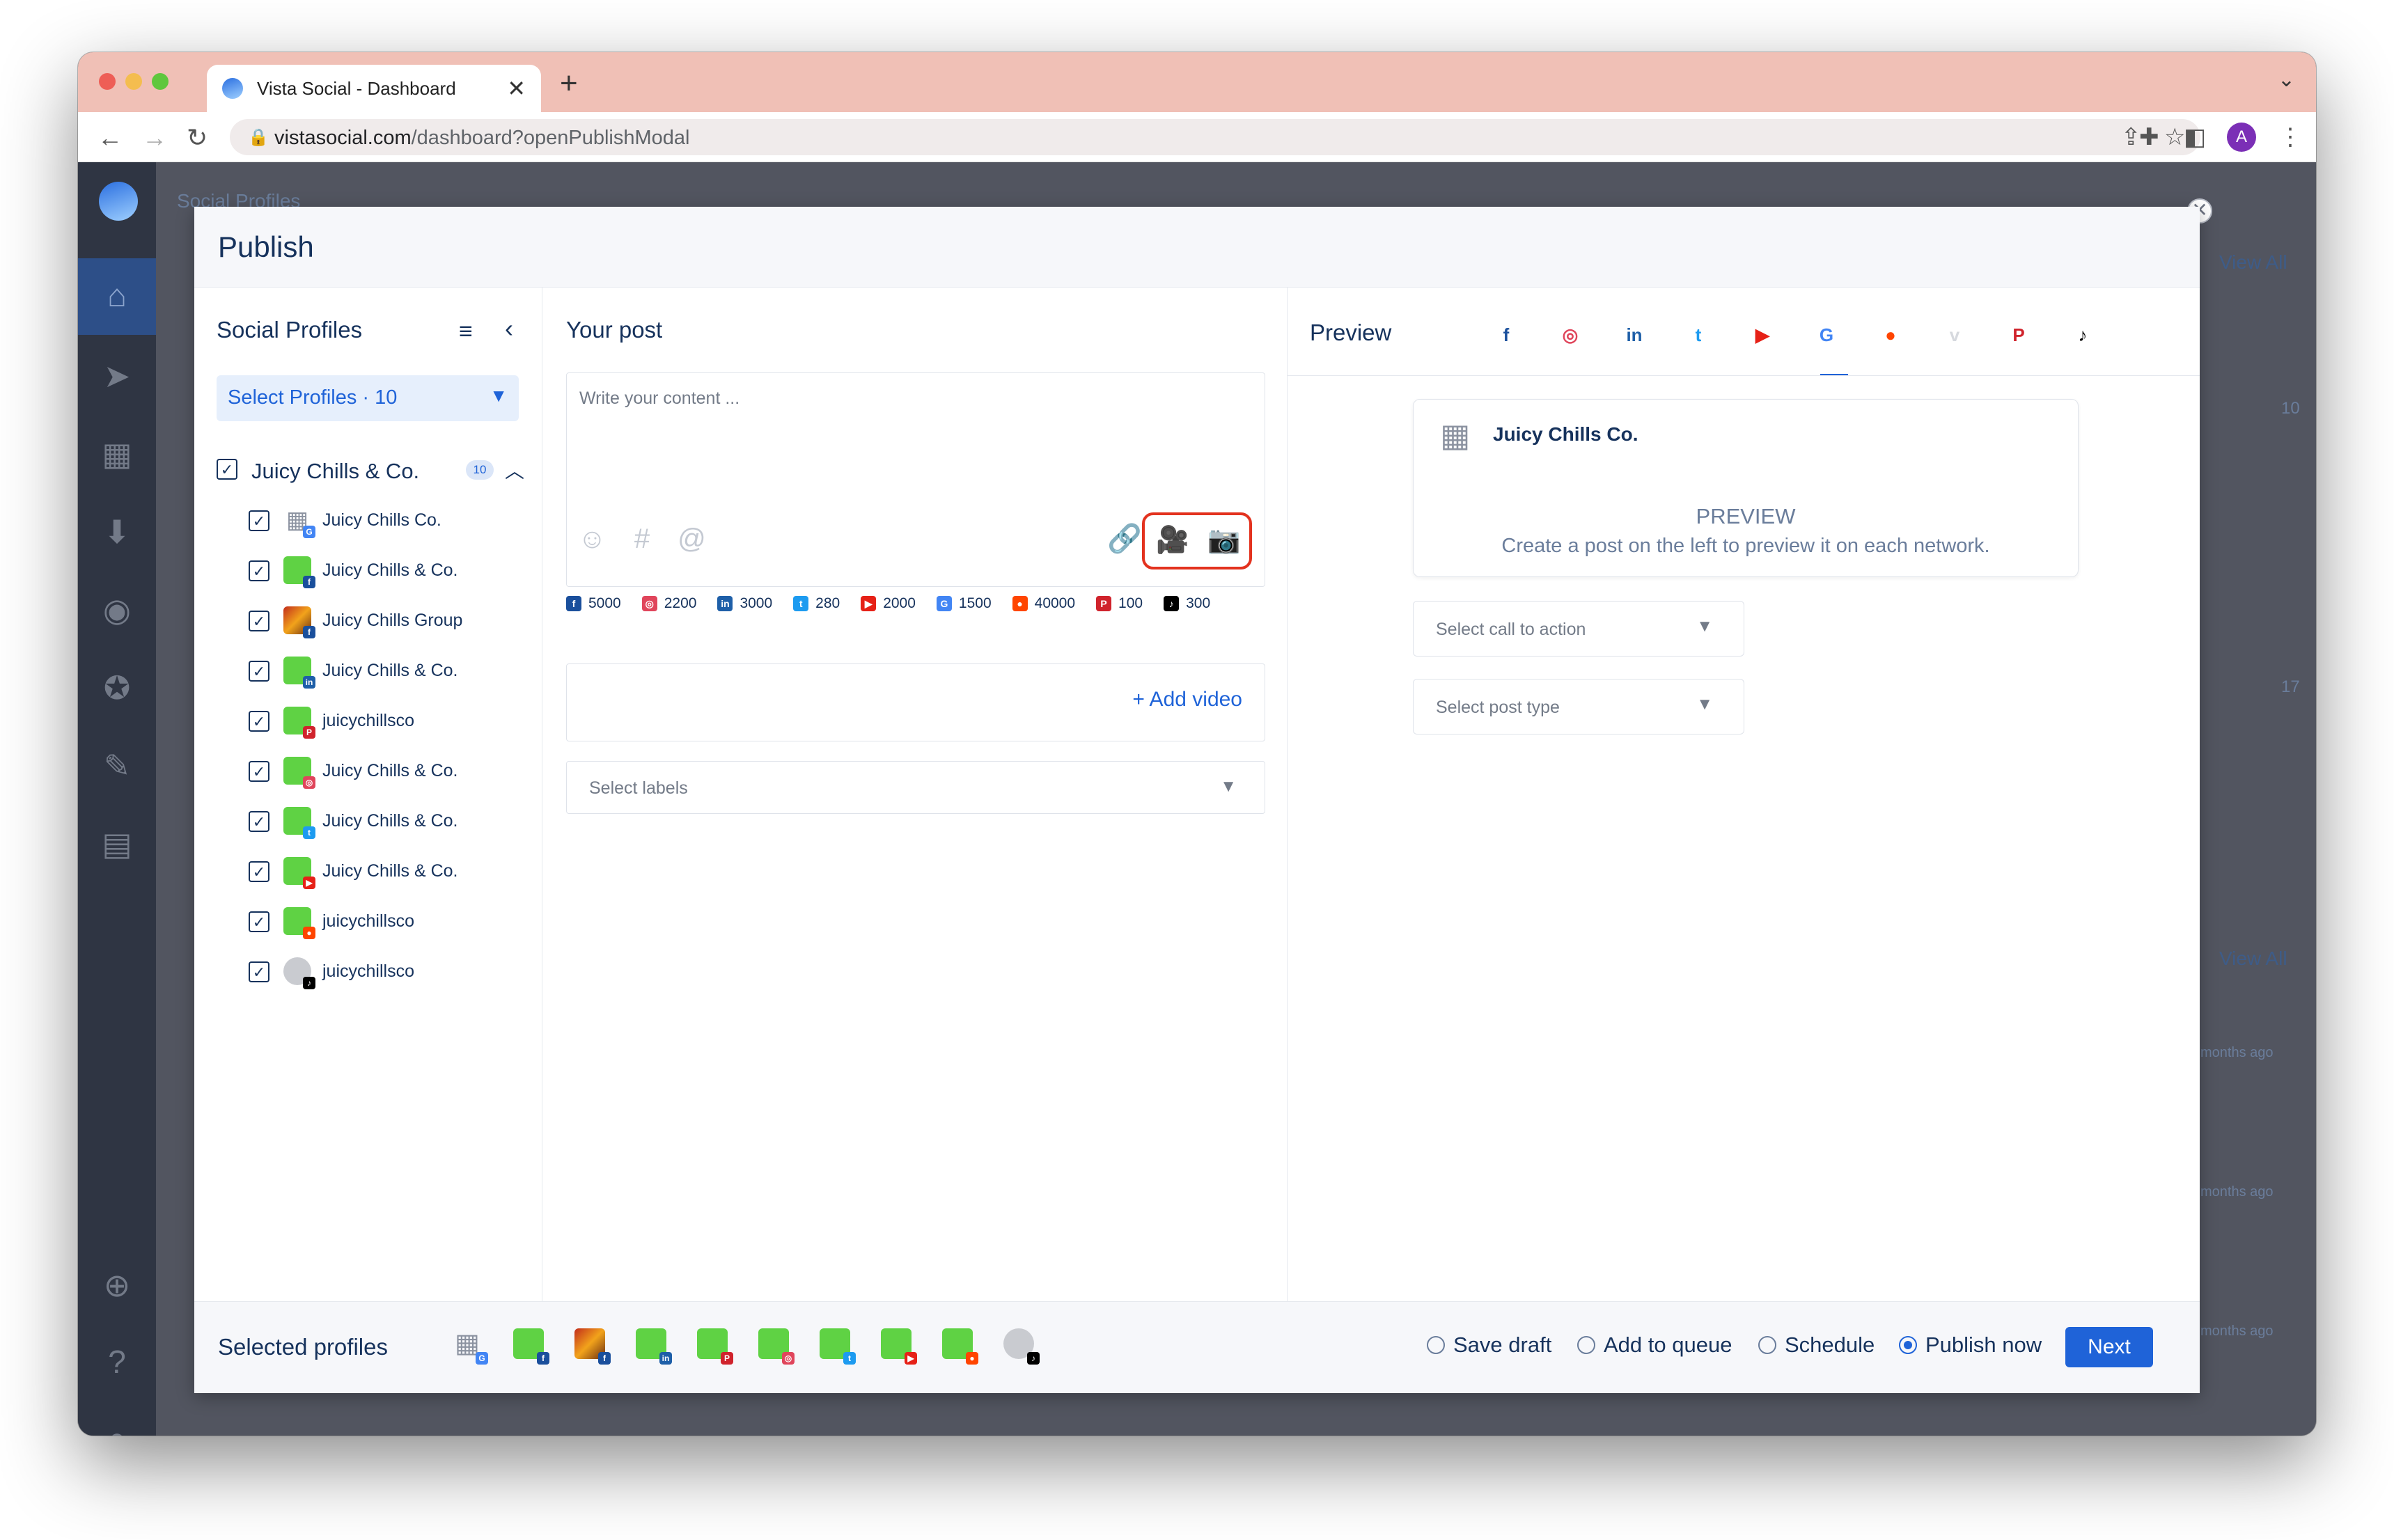 The width and height of the screenshot is (2394, 1540). I want to click on tab-instagram: ◎, so click(1570, 335).